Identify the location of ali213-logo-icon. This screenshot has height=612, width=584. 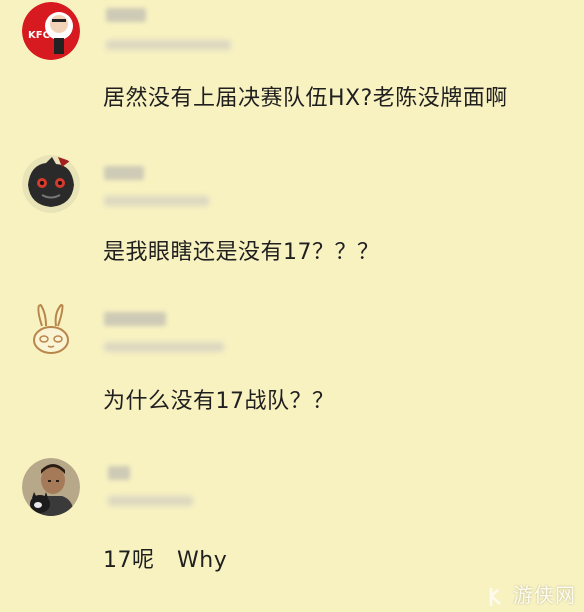
(500, 595).